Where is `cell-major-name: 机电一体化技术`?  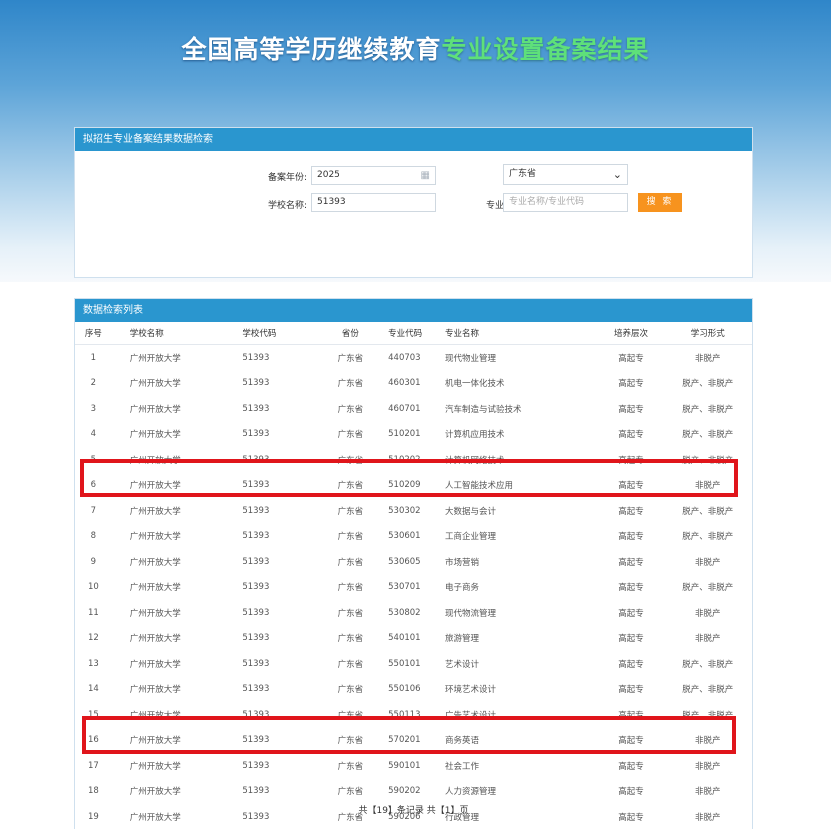
cell-major-name: 机电一体化技术 is located at coordinates (474, 384).